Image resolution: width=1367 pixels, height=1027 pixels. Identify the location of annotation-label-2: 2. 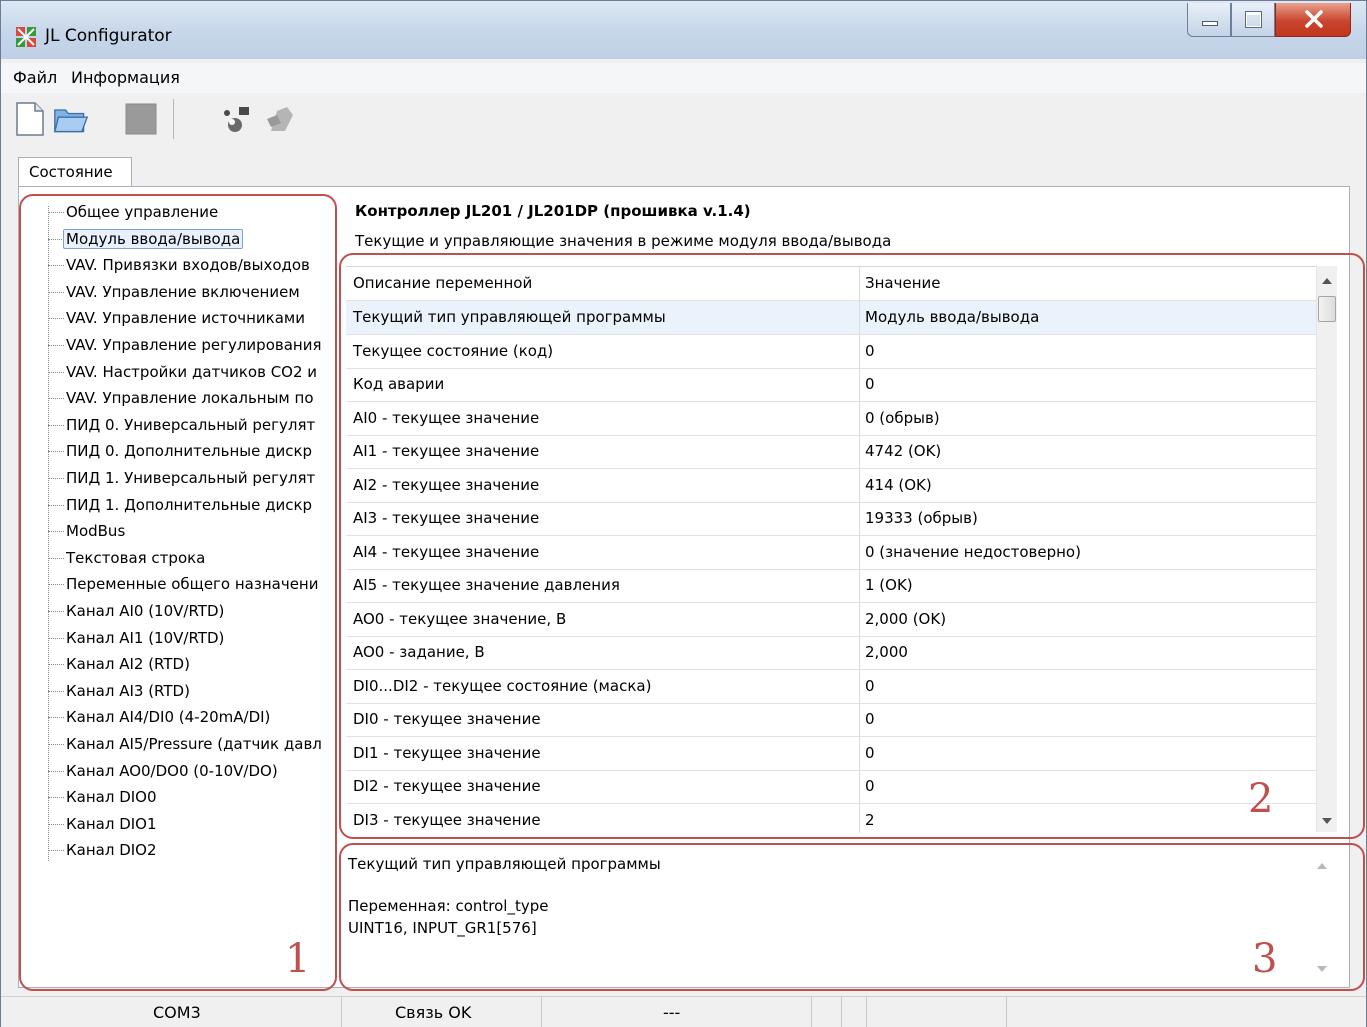
(1261, 799).